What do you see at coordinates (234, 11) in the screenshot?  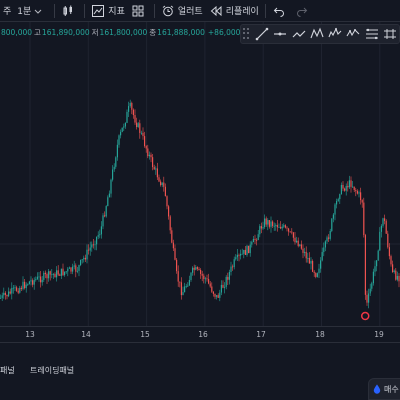 I see `replay-button: 리플레이` at bounding box center [234, 11].